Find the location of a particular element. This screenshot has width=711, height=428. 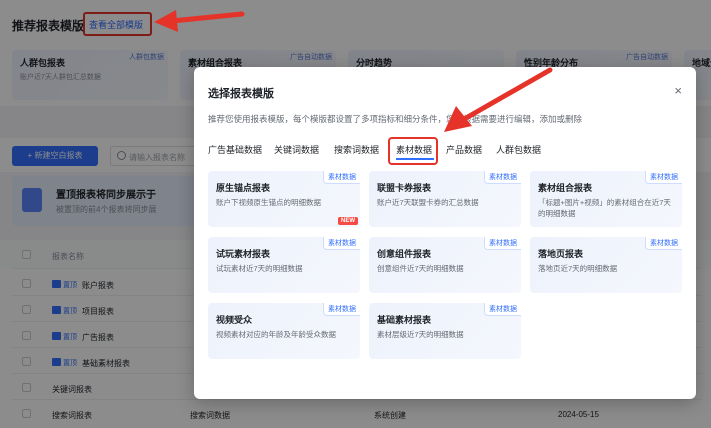

card-description: 落地页近7天的明细数据 is located at coordinates (578, 268).